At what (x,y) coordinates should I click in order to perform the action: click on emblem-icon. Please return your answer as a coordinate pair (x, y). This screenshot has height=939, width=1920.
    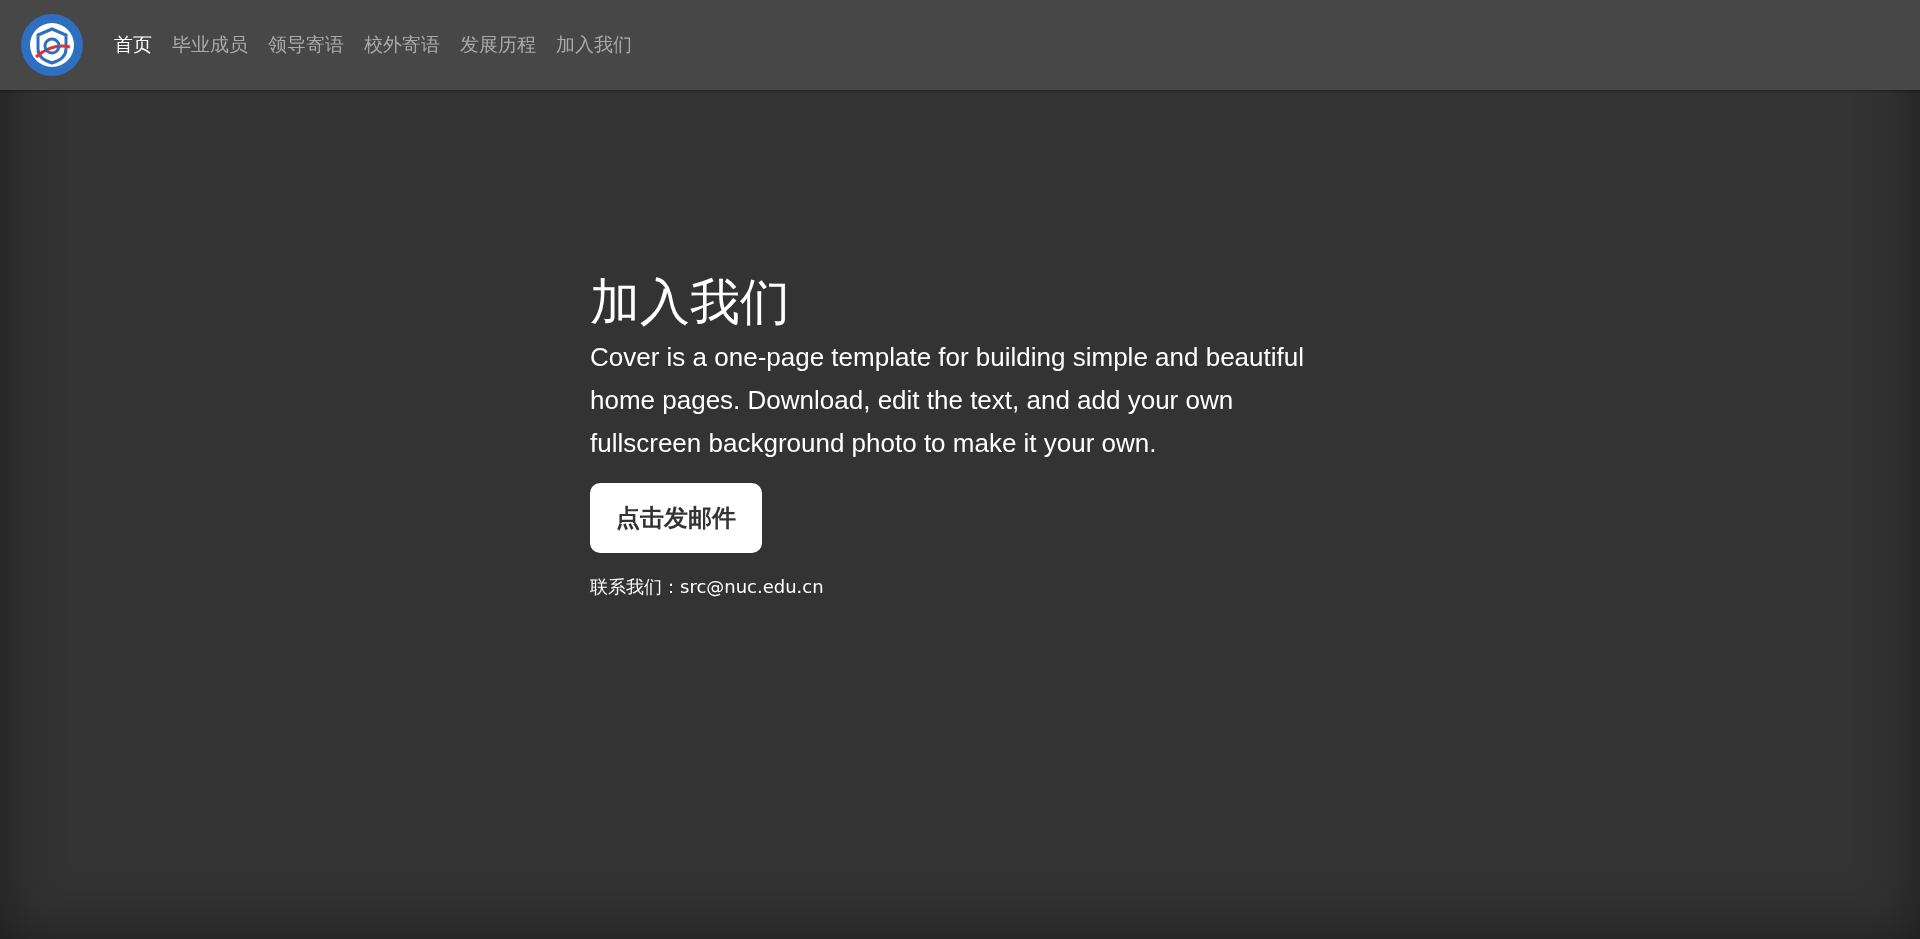
    Looking at the image, I should click on (52, 45).